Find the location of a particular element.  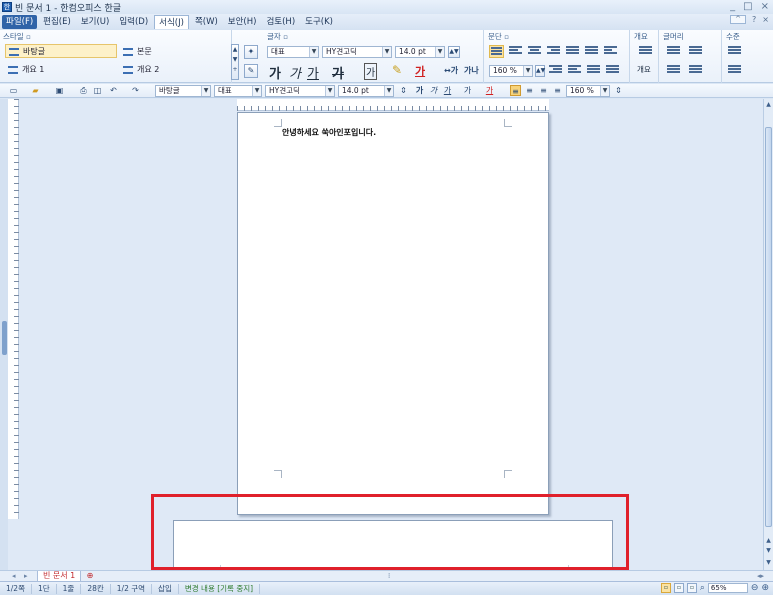

style-paint-icon: ✎ is located at coordinates (251, 71).